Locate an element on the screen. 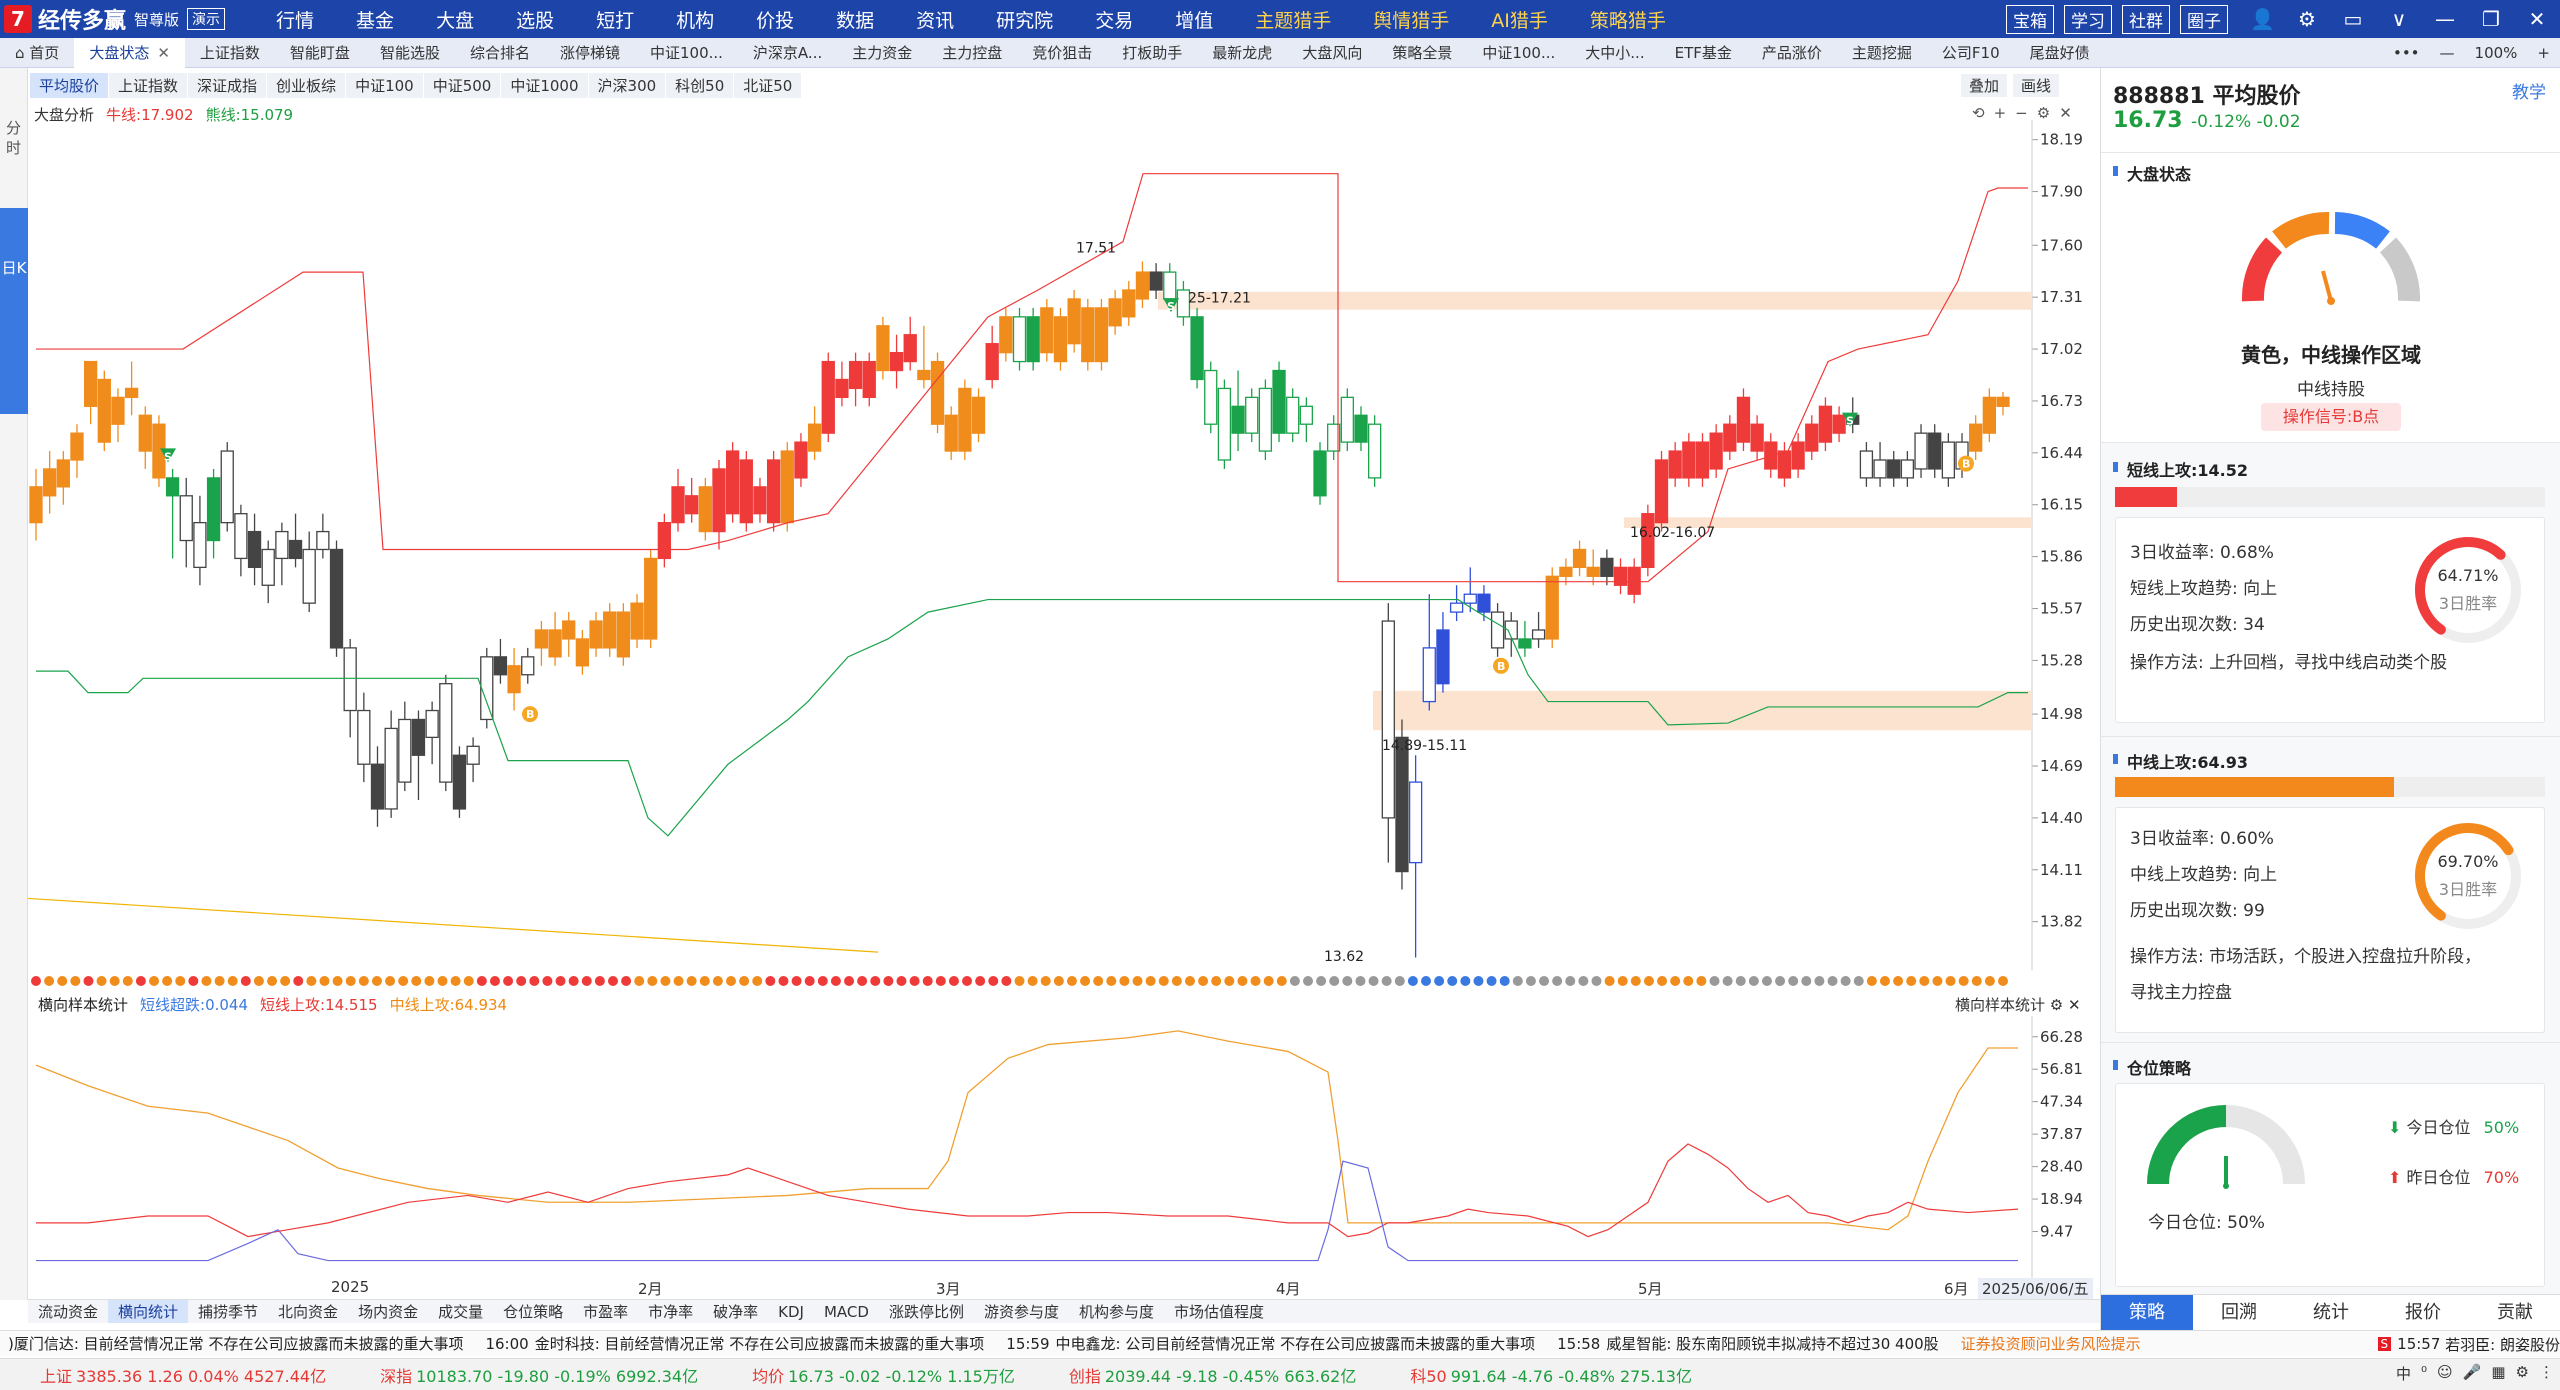  page-tab: 策略全景 is located at coordinates (1422, 53).